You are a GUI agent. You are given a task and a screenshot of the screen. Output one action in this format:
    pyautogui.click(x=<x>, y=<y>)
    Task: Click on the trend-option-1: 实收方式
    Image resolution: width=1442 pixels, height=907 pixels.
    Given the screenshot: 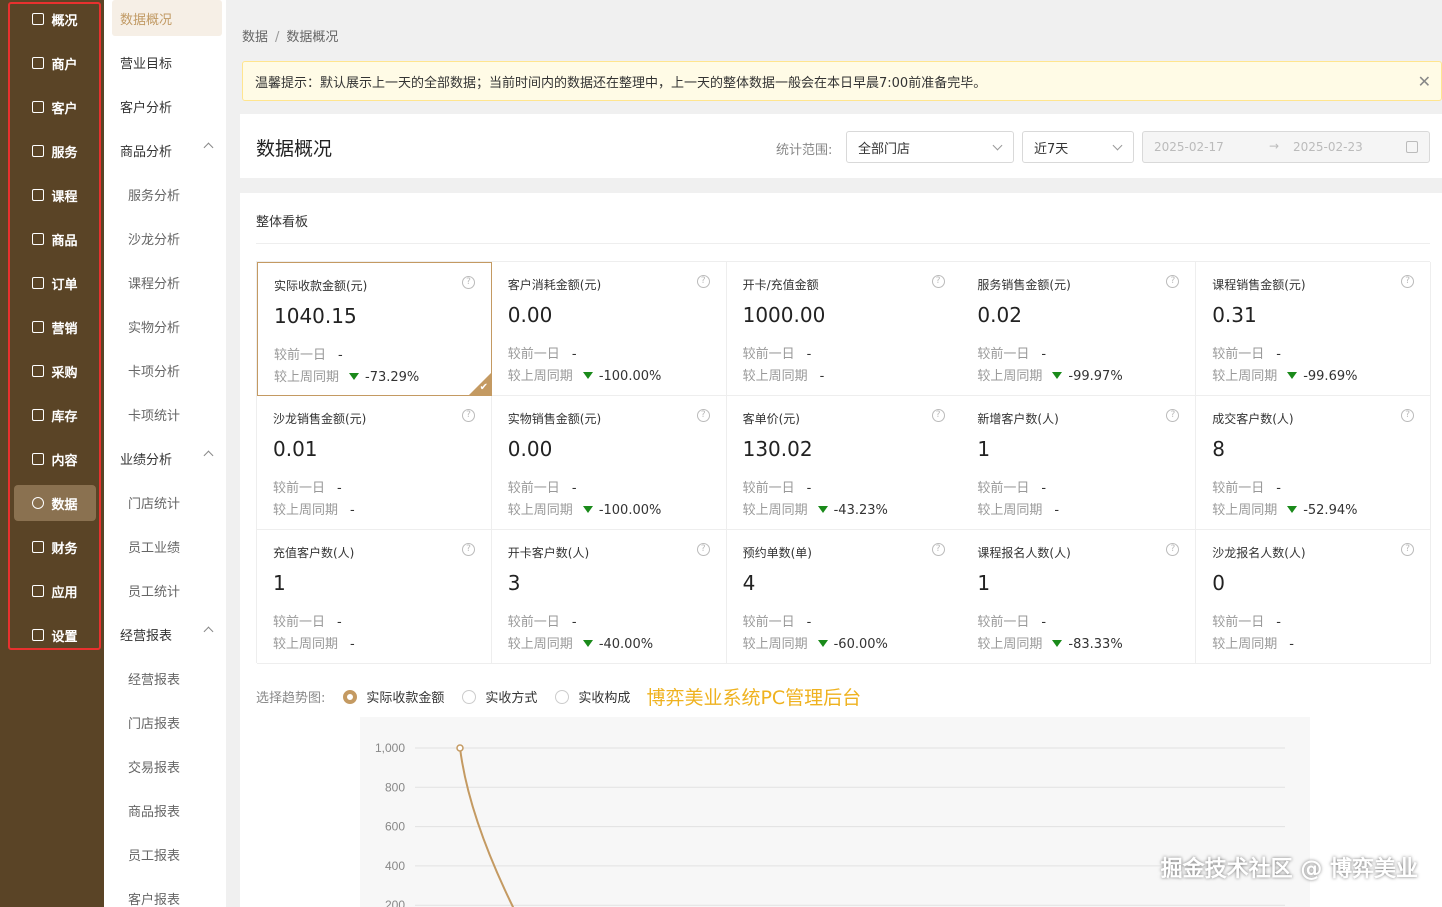 What is the action you would take?
    pyautogui.click(x=499, y=696)
    